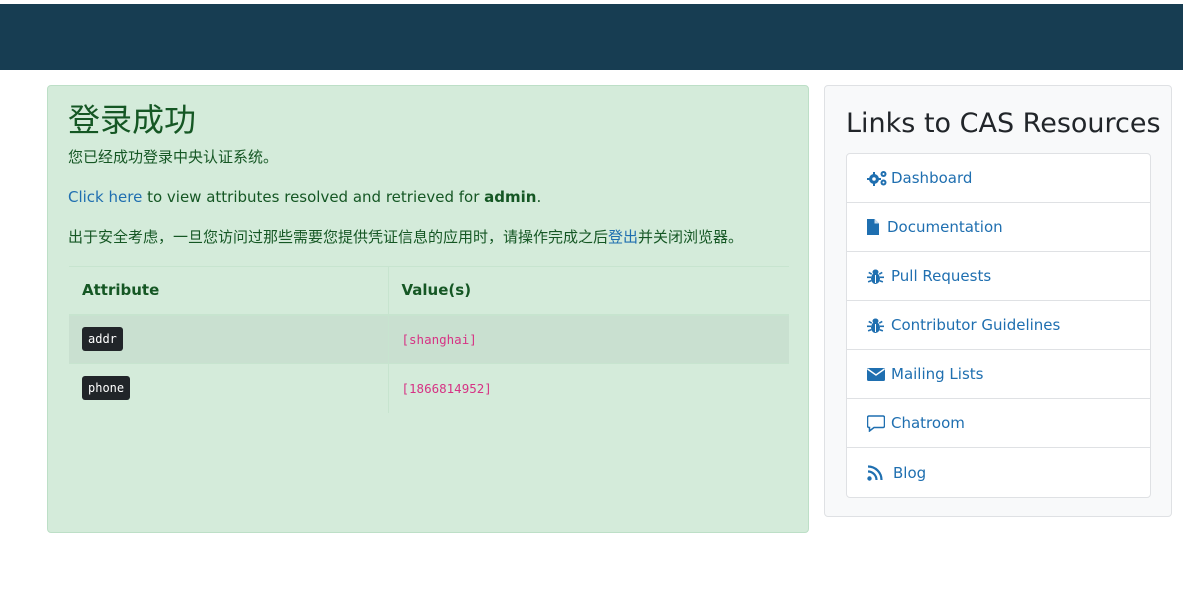  What do you see at coordinates (928, 423) in the screenshot?
I see `resource-label: Chatroom` at bounding box center [928, 423].